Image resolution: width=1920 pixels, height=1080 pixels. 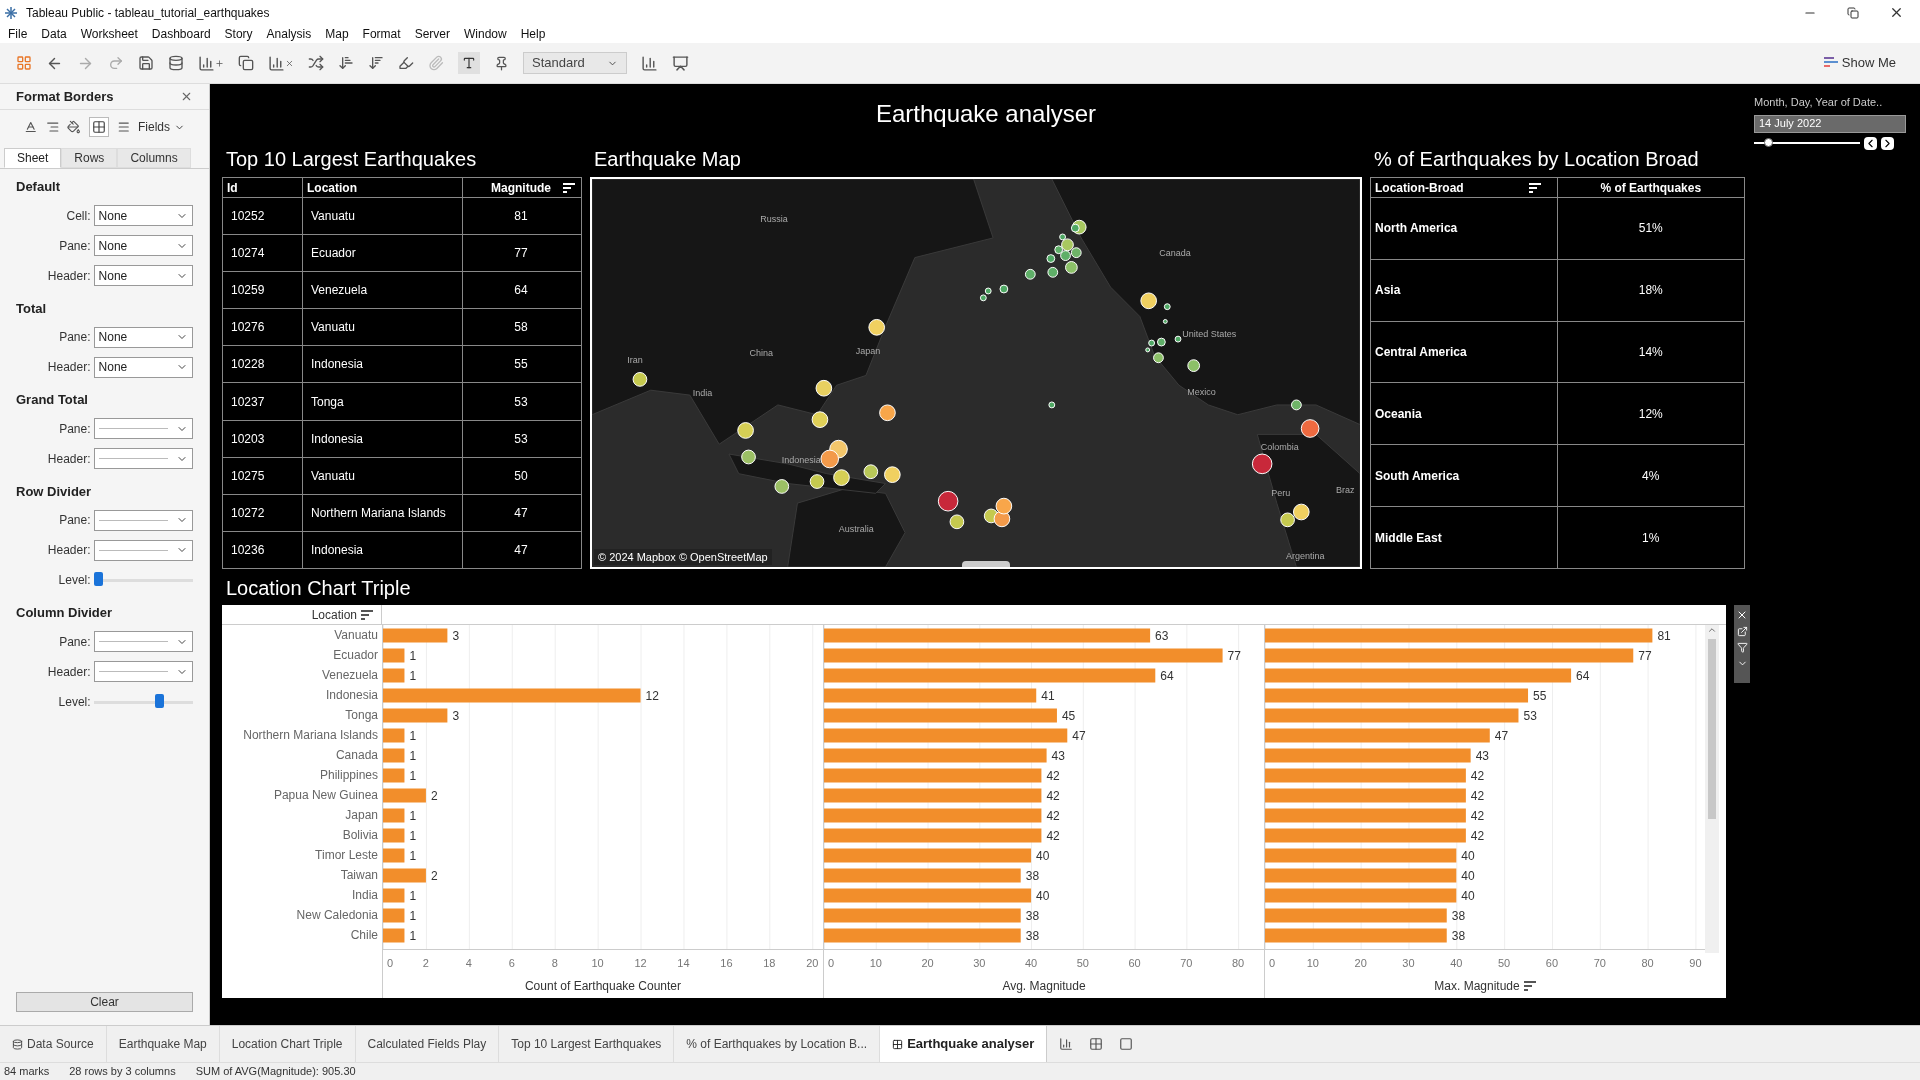 What do you see at coordinates (436, 63) in the screenshot?
I see `paperclip-icon` at bounding box center [436, 63].